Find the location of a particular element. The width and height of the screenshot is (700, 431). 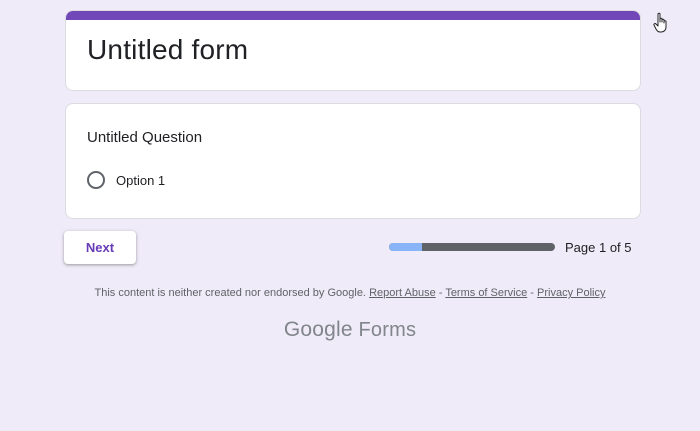

privacy-policy-link: Privacy Policy is located at coordinates (571, 293).